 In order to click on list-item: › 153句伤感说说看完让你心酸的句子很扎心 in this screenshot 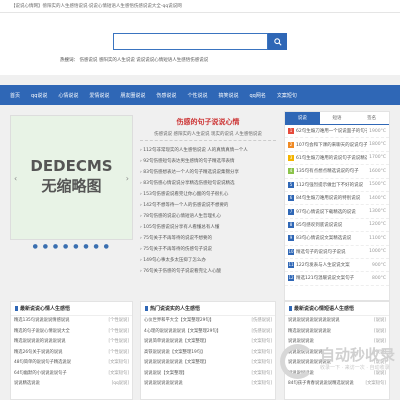, I will do `click(208, 194)`.